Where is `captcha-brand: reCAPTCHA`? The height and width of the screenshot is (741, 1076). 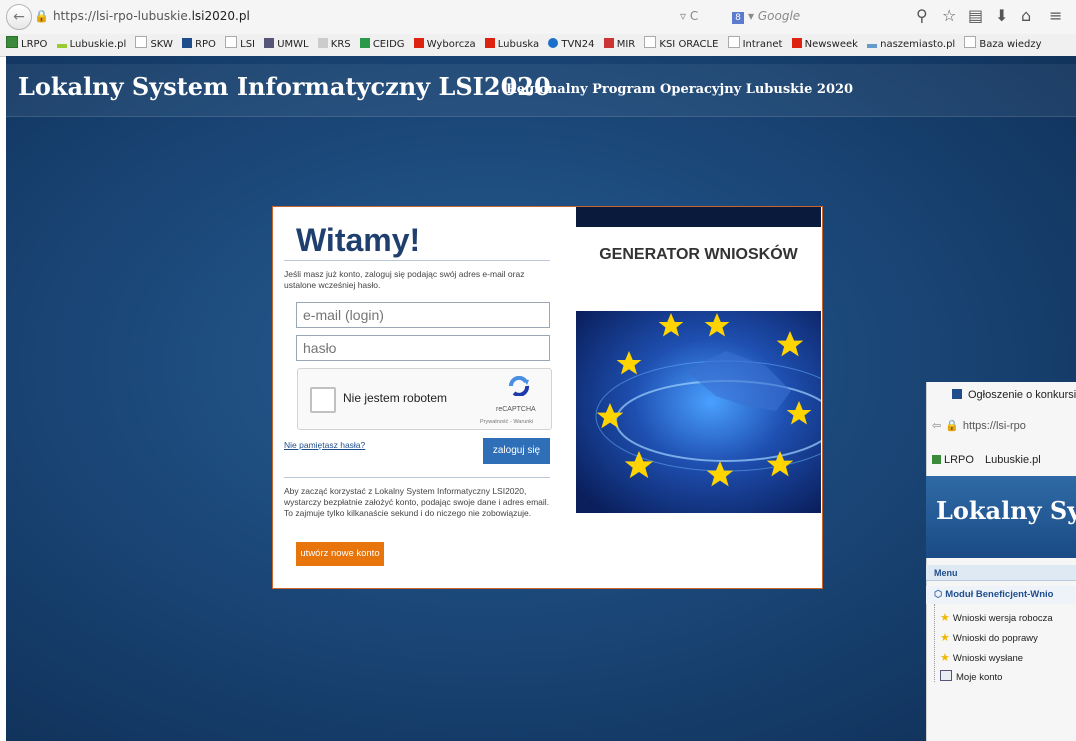
captcha-brand: reCAPTCHA is located at coordinates (516, 409).